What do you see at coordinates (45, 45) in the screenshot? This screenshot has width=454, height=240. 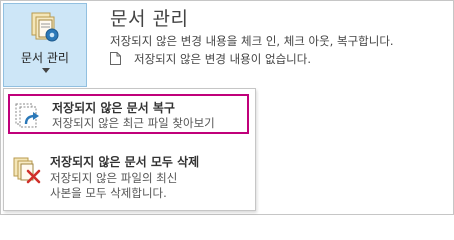 I see `manage-document-button: 문서 관리` at bounding box center [45, 45].